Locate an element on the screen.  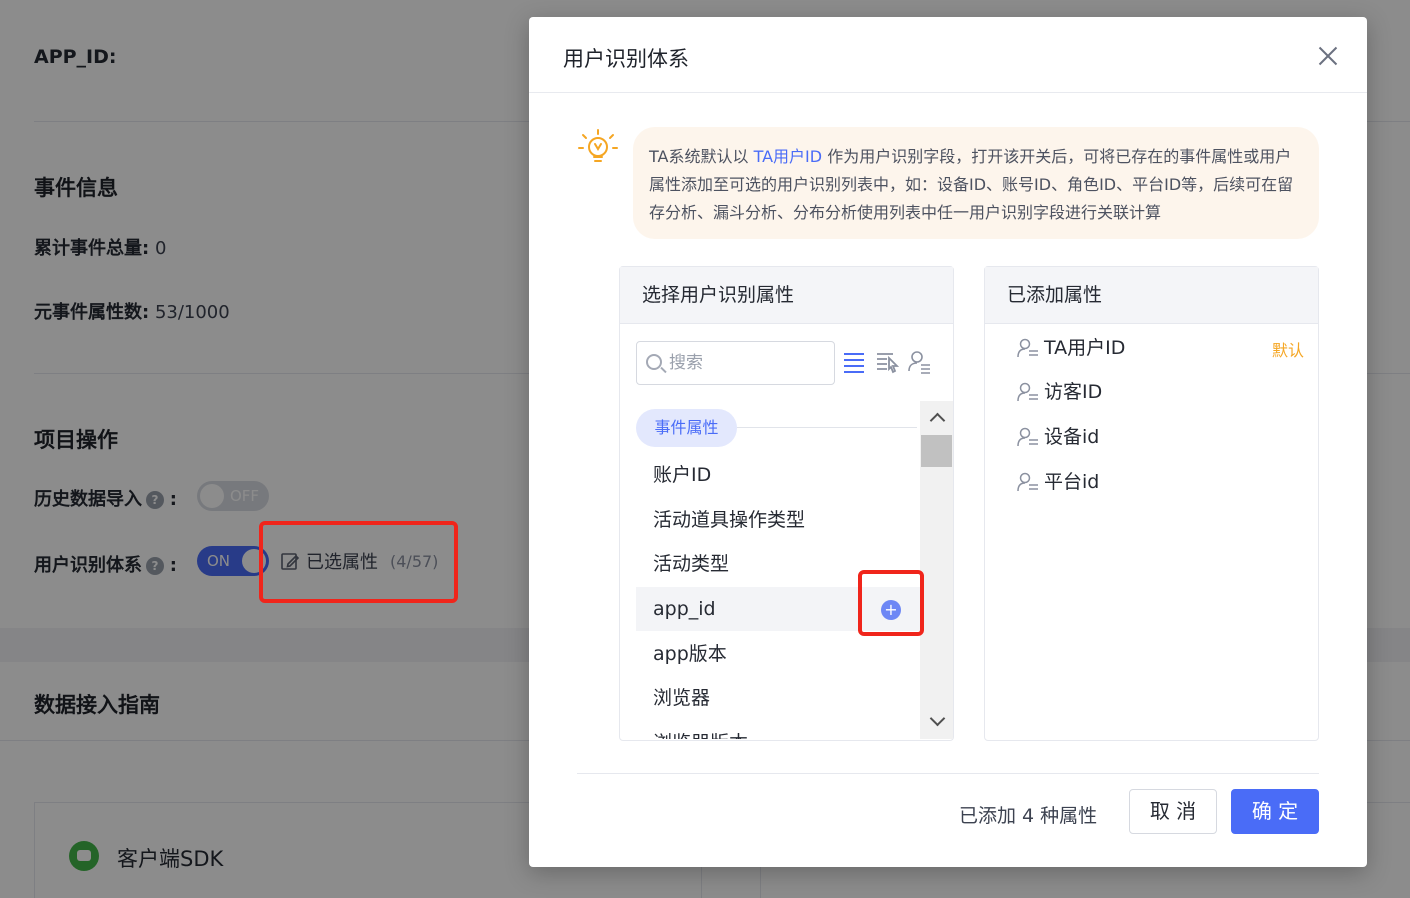
group-divider is located at coordinates (827, 427).